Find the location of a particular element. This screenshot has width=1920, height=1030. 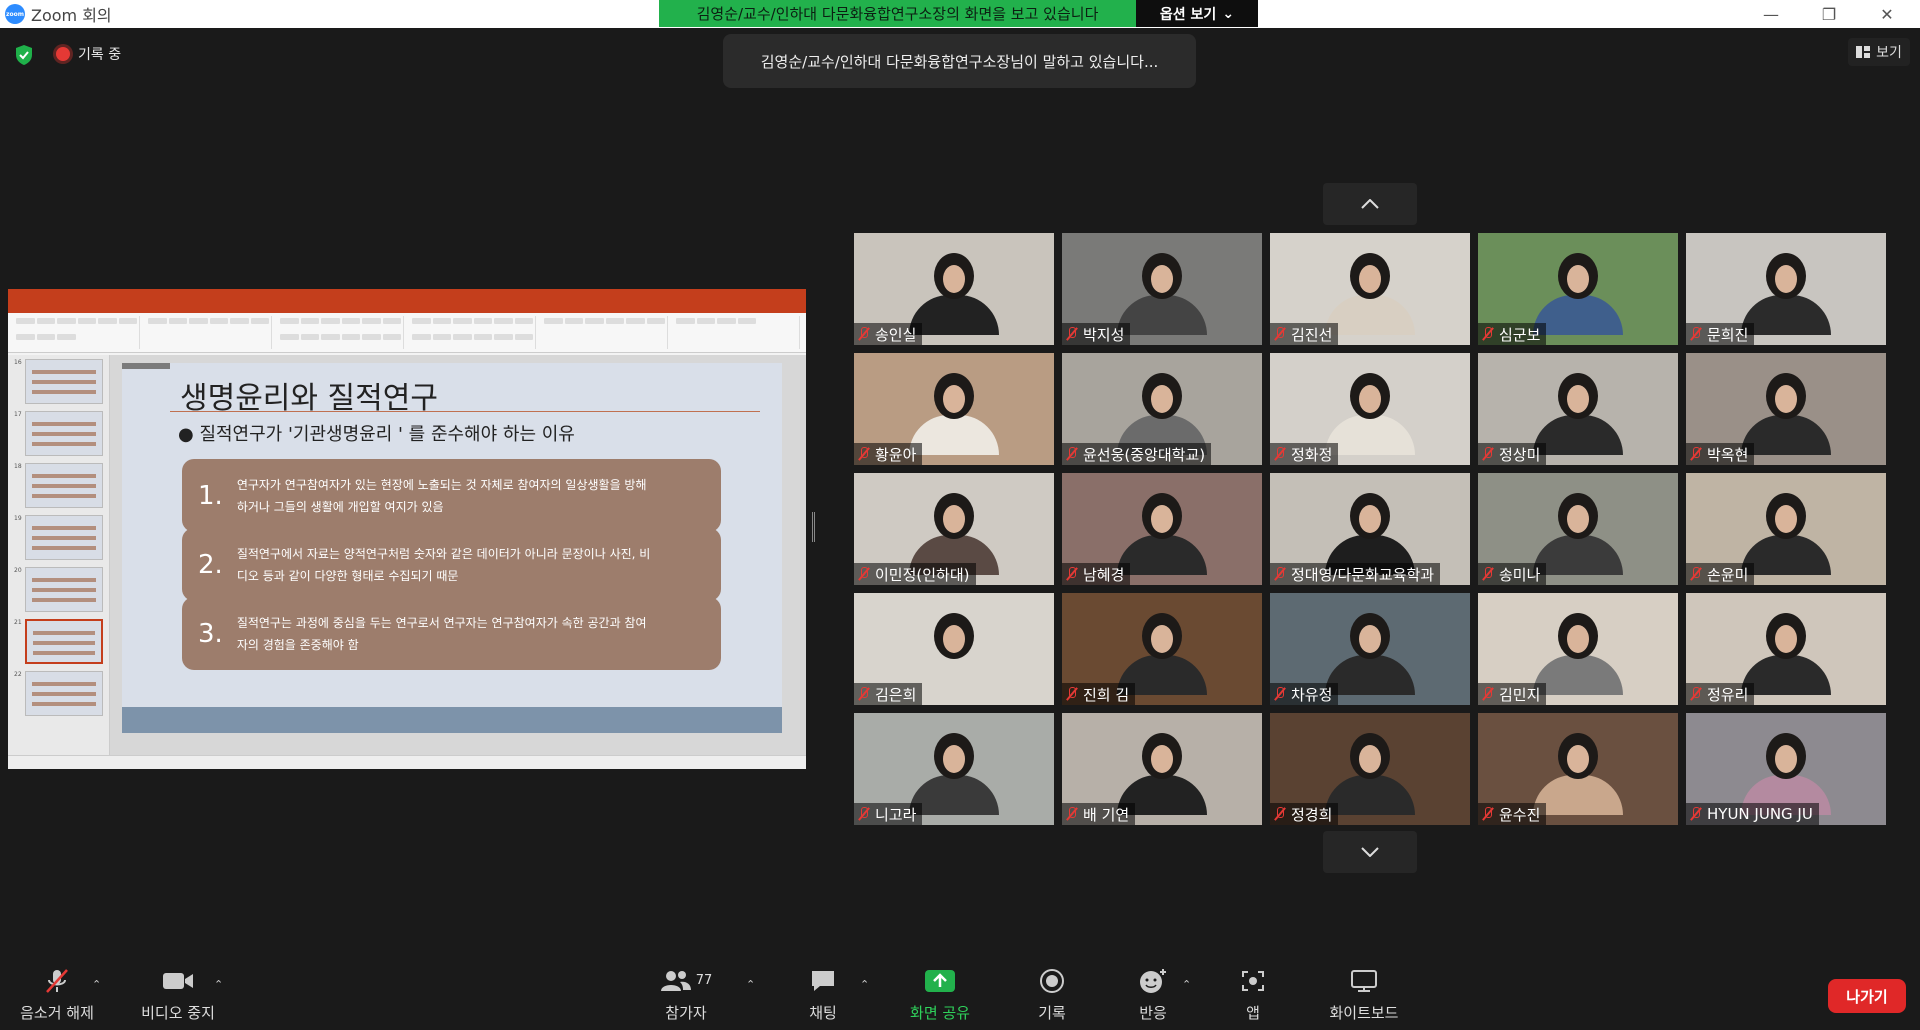

participant-video-tile: 정화정 is located at coordinates (1370, 409).